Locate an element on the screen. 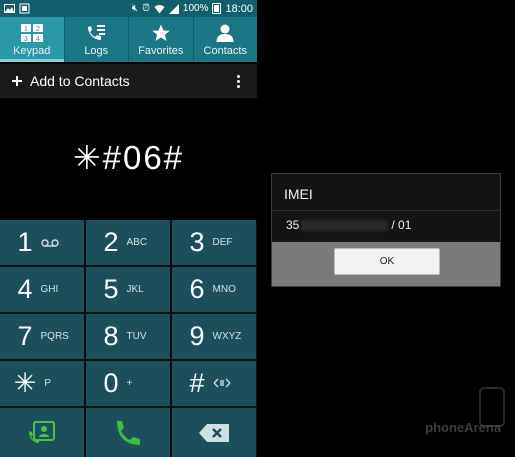  tab-contacts-label: Contacts is located at coordinates (225, 50).